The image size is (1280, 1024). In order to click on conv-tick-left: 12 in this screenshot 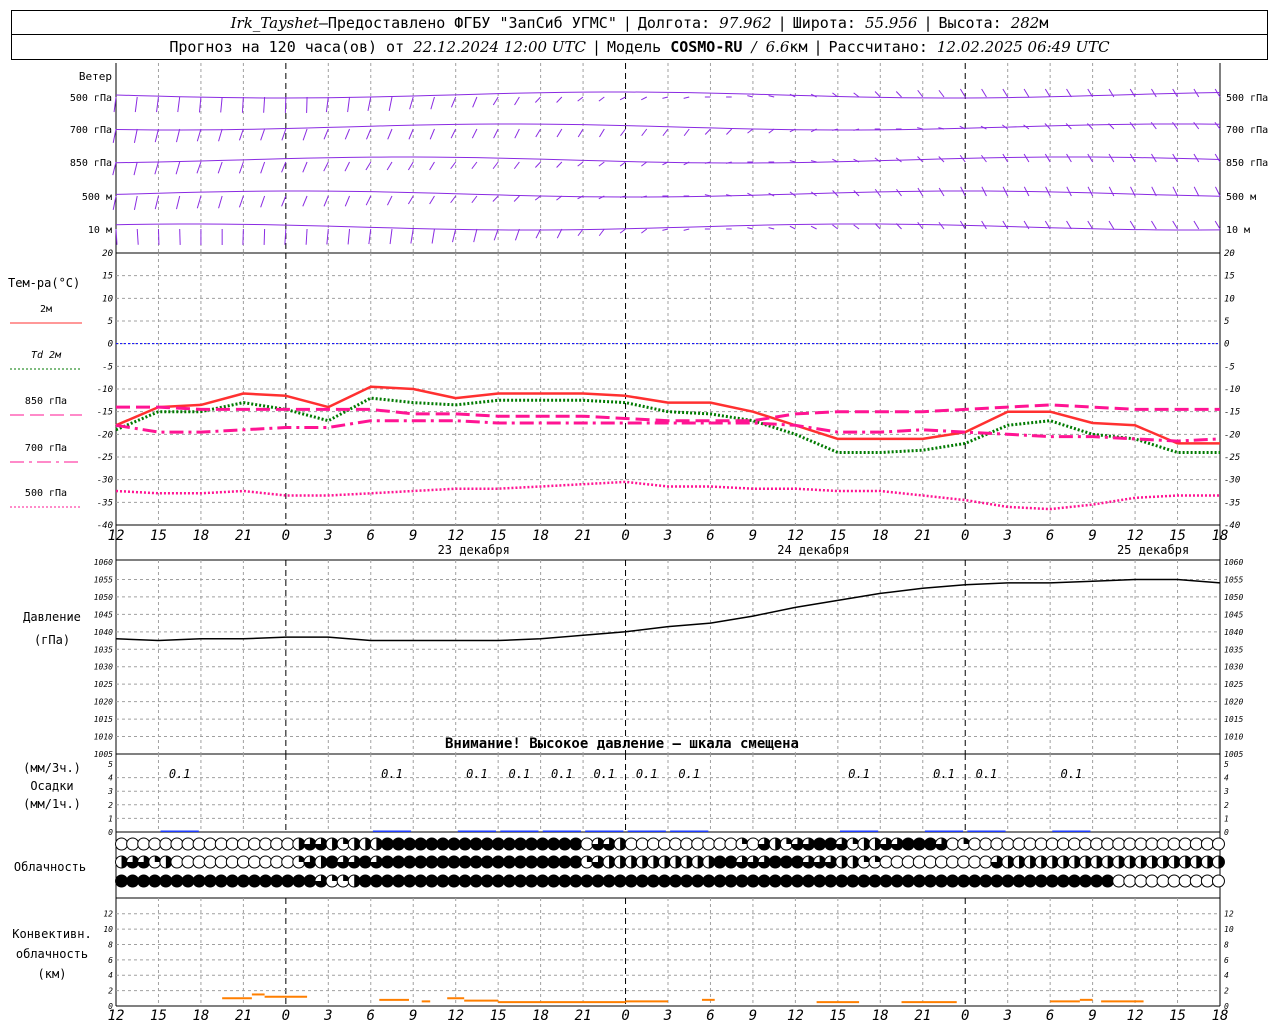, I will do `click(108, 914)`.